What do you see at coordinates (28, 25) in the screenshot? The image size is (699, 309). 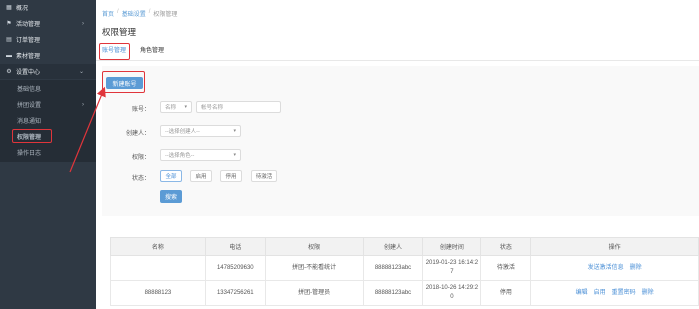 I see `sidebar-item-label: 活动管理` at bounding box center [28, 25].